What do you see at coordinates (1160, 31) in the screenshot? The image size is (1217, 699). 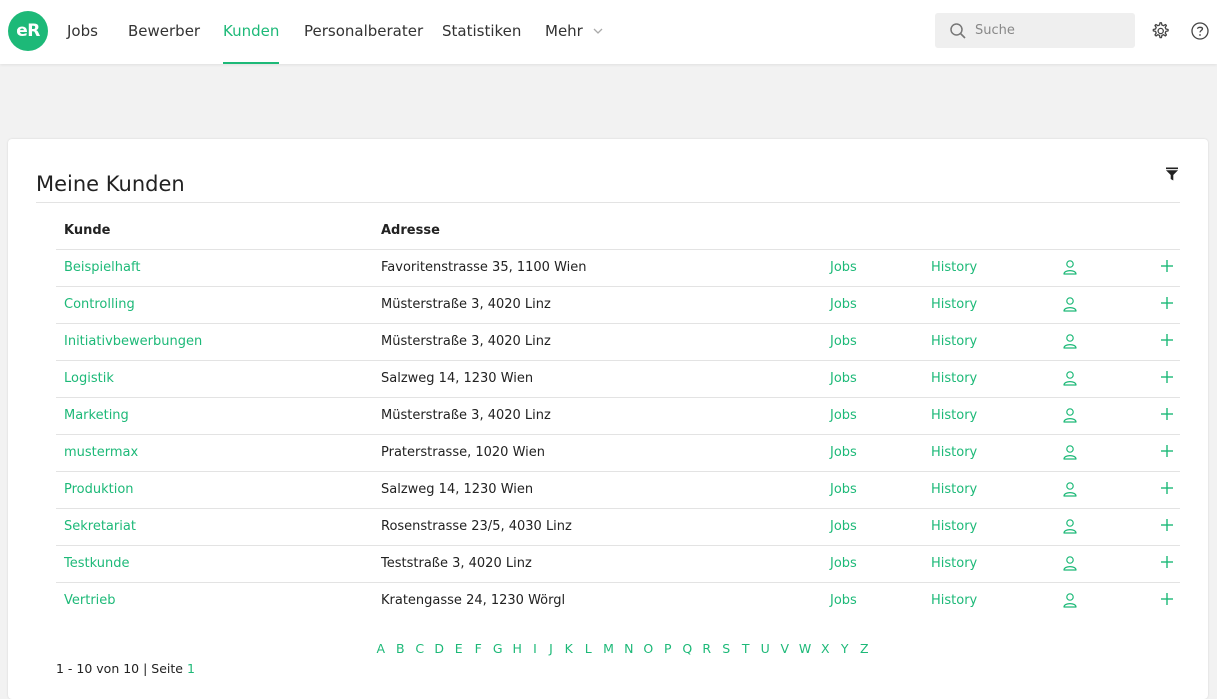 I see `gear-icon` at bounding box center [1160, 31].